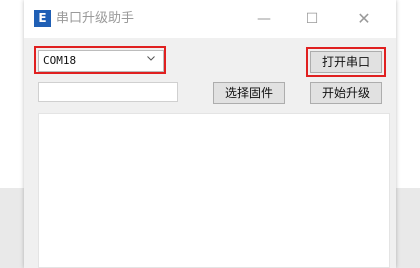 This screenshot has height=268, width=420. I want to click on minimize-icon: —, so click(264, 19).